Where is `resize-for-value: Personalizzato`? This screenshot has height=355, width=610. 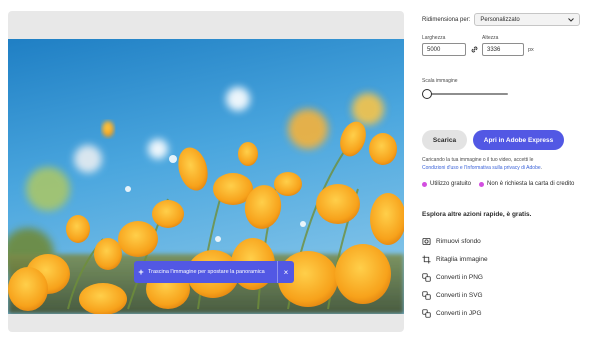 resize-for-value: Personalizzato is located at coordinates (500, 19).